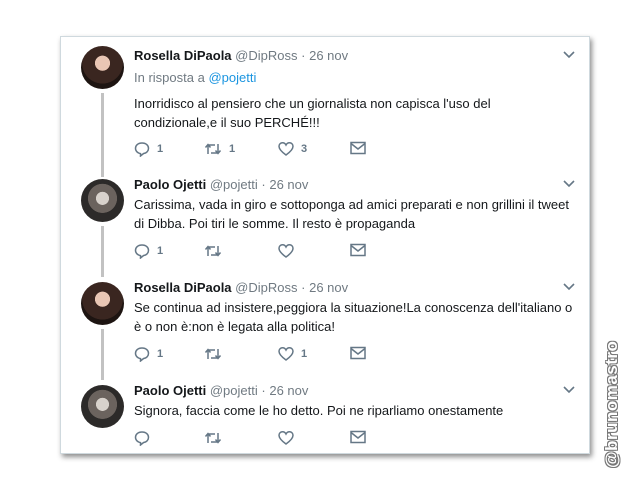  I want to click on like-button: 3, so click(292, 149).